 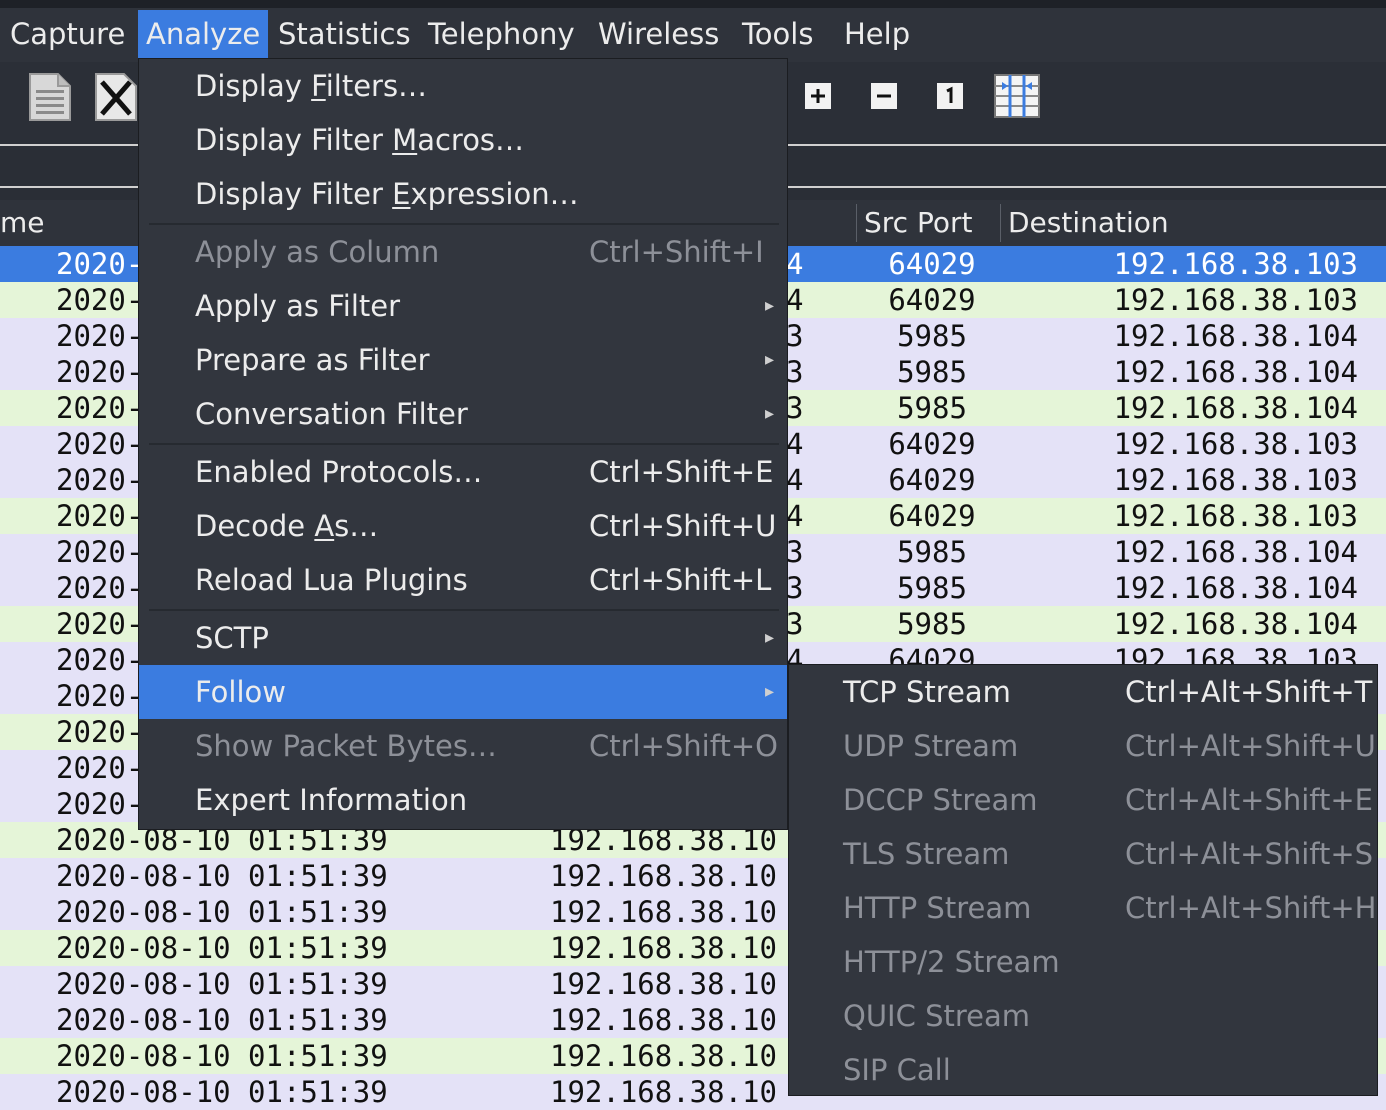 What do you see at coordinates (331, 800) in the screenshot?
I see `menu-item-label: Expert Information` at bounding box center [331, 800].